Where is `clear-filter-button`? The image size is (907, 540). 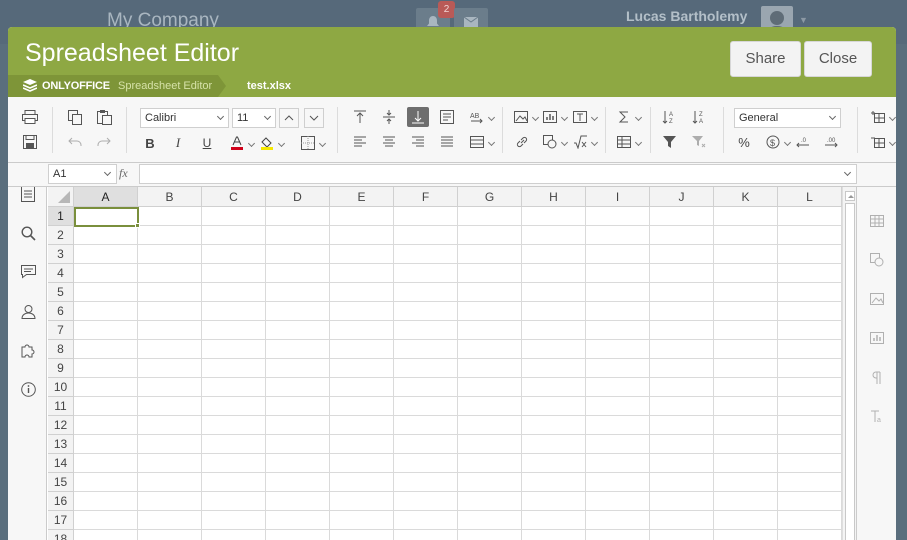
clear-filter-button is located at coordinates (699, 142).